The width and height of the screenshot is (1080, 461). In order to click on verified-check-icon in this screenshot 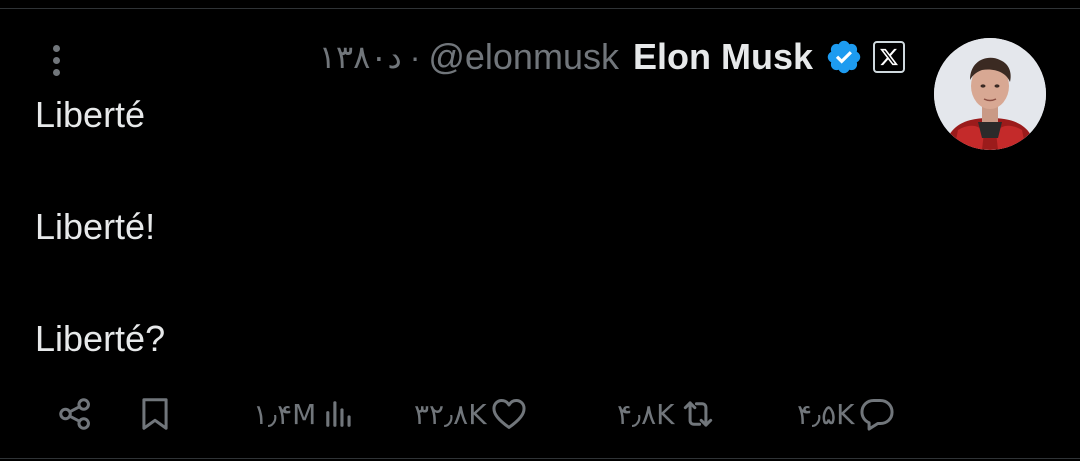, I will do `click(844, 57)`.